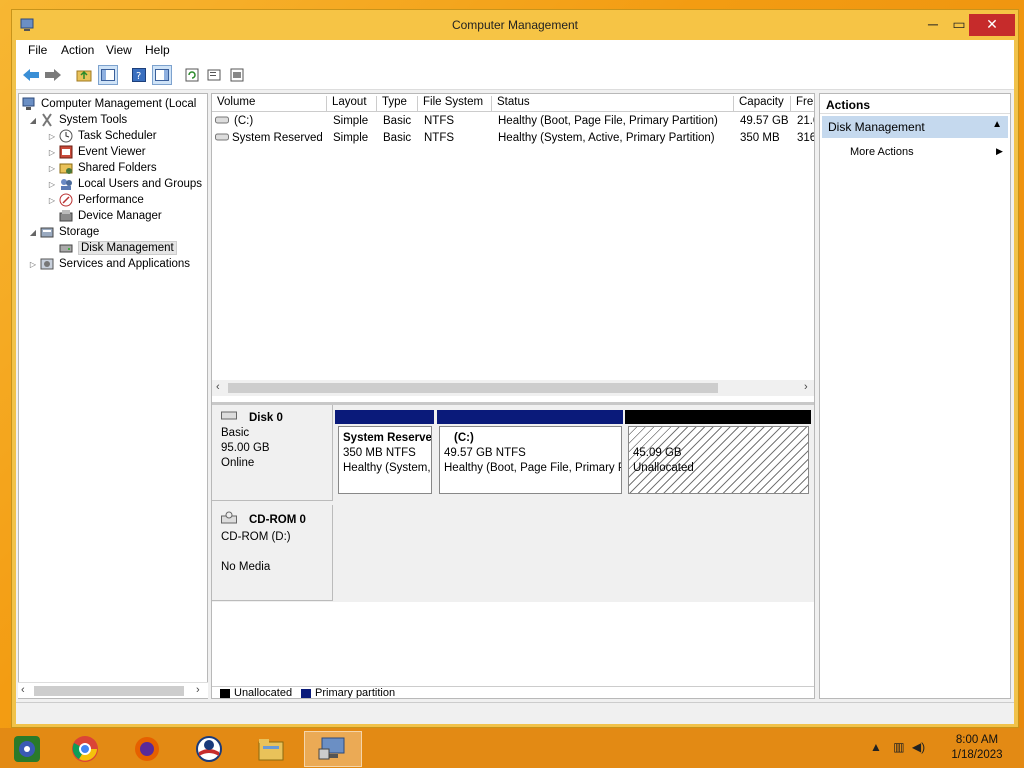 The width and height of the screenshot is (1024, 768). What do you see at coordinates (397, 103) in the screenshot?
I see `column-type: Type` at bounding box center [397, 103].